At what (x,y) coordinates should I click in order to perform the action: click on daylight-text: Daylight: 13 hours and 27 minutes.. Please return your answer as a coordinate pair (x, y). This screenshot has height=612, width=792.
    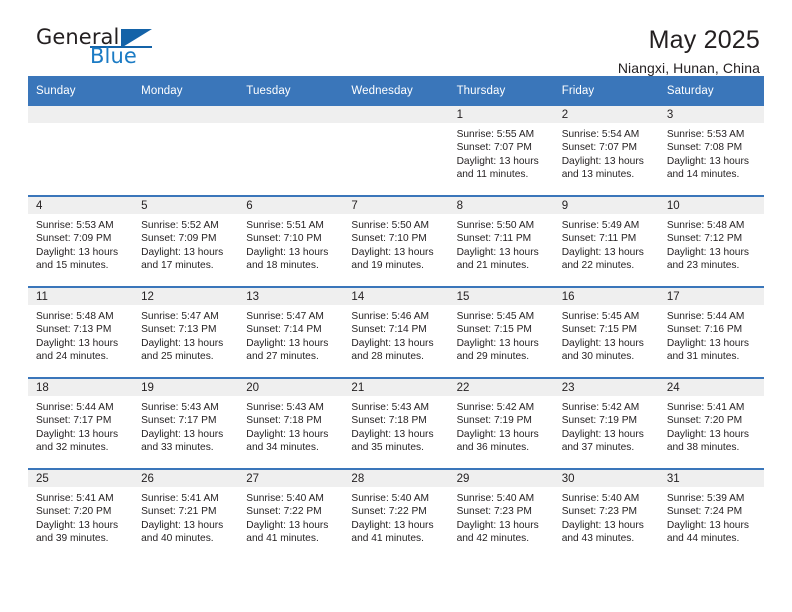
    Looking at the image, I should click on (287, 350).